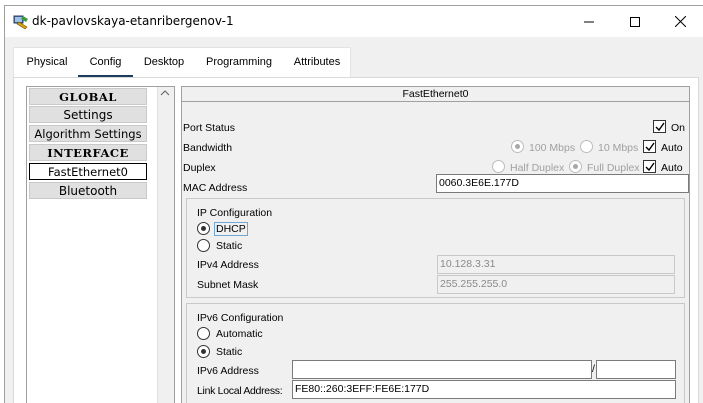 This screenshot has width=703, height=403. I want to click on sidebar-item-bluetooth: Bluetooth, so click(88, 190).